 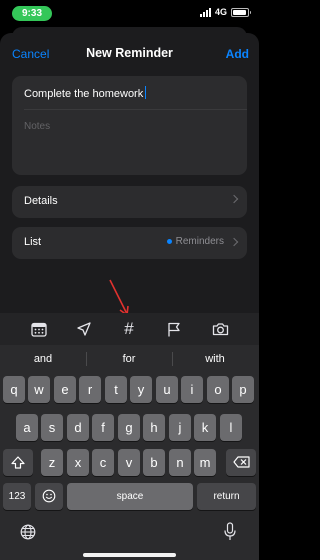 I want to click on key-c: c, so click(x=103, y=462).